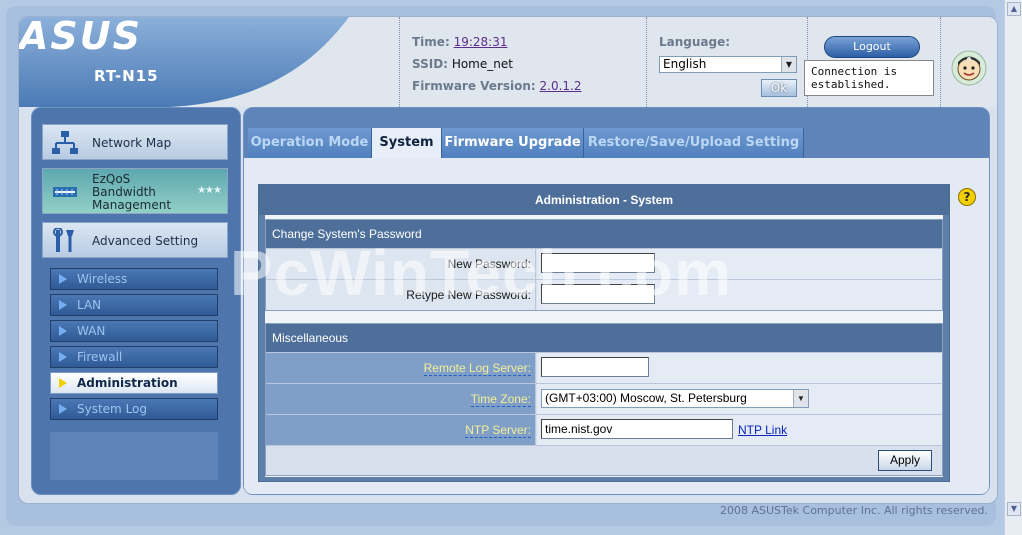  What do you see at coordinates (685, 64) in the screenshot?
I see `language-value: English` at bounding box center [685, 64].